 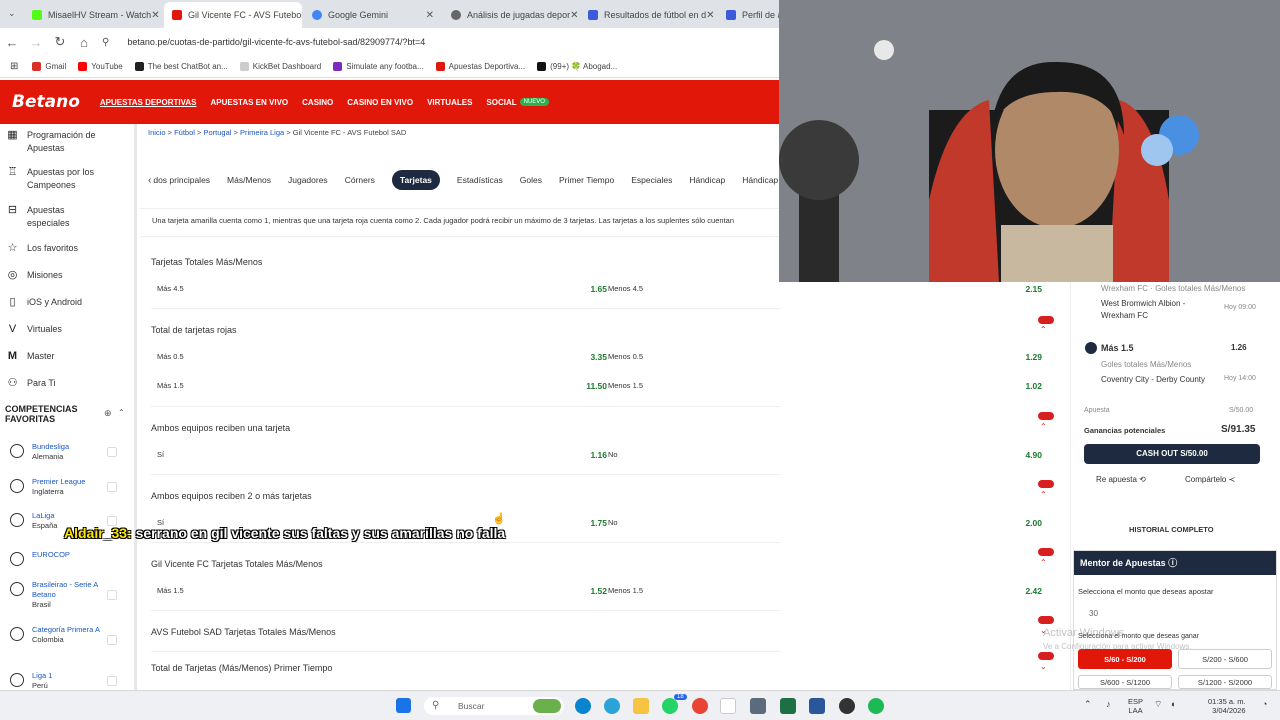 What do you see at coordinates (249, 180) in the screenshot?
I see `tab-mas-menos: Más/Menos` at bounding box center [249, 180].